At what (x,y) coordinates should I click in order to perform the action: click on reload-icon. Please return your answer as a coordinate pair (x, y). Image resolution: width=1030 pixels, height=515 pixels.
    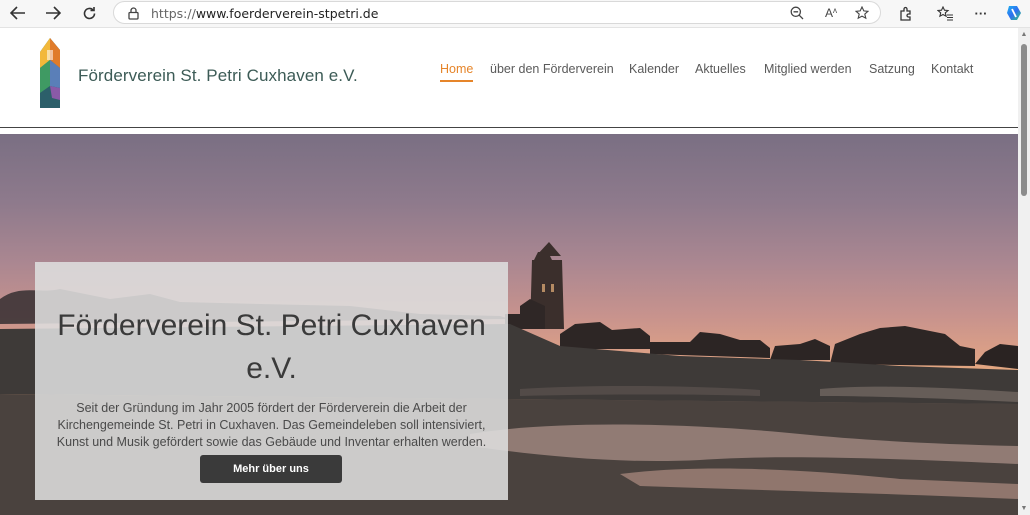
    Looking at the image, I should click on (89, 12).